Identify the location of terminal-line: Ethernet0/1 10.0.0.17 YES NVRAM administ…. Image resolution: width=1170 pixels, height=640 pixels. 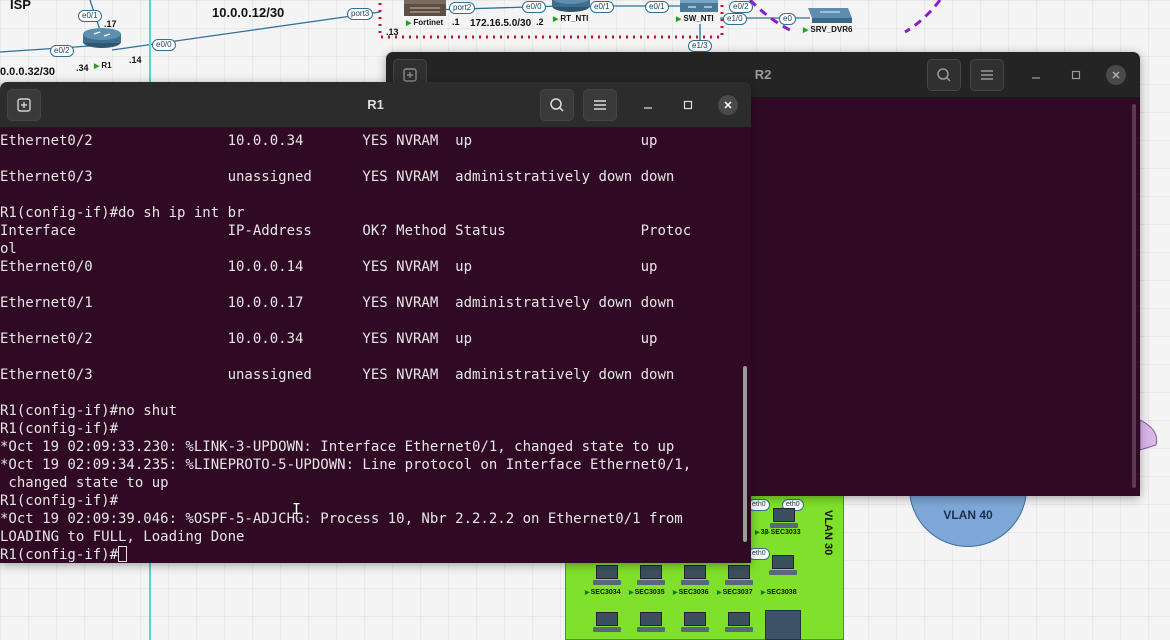
(337, 303).